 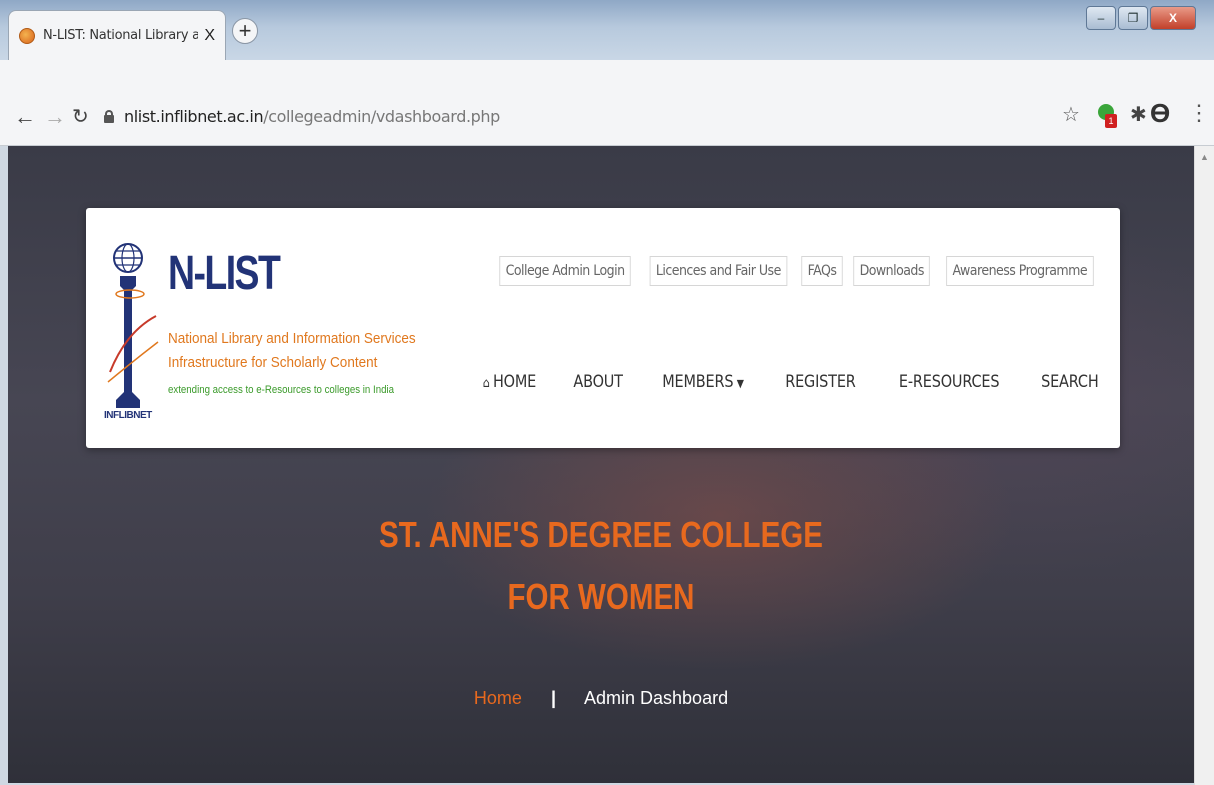 I want to click on extension-badge: 1, so click(x=1111, y=121).